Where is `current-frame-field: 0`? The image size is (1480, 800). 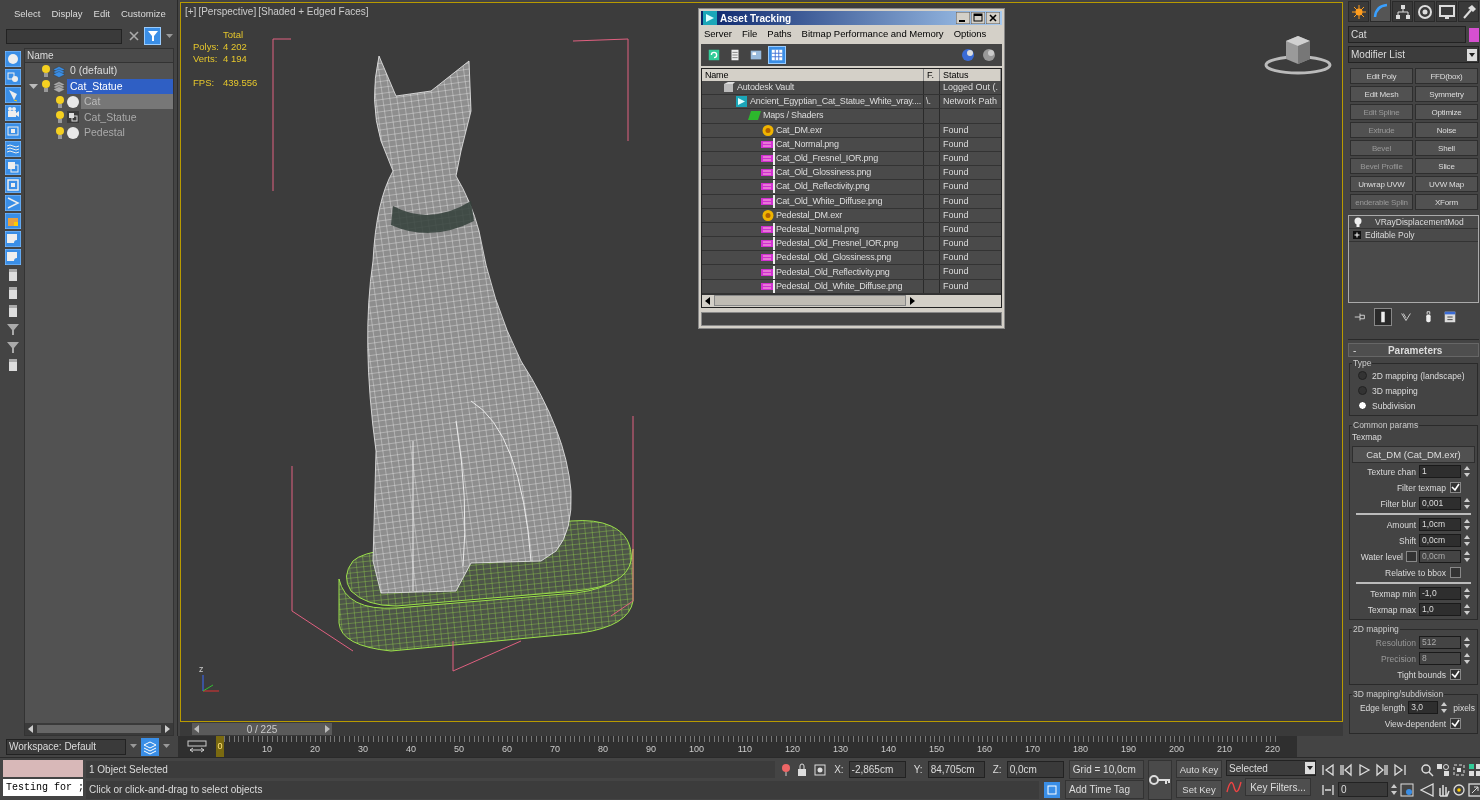
current-frame-field: 0 is located at coordinates (1363, 789).